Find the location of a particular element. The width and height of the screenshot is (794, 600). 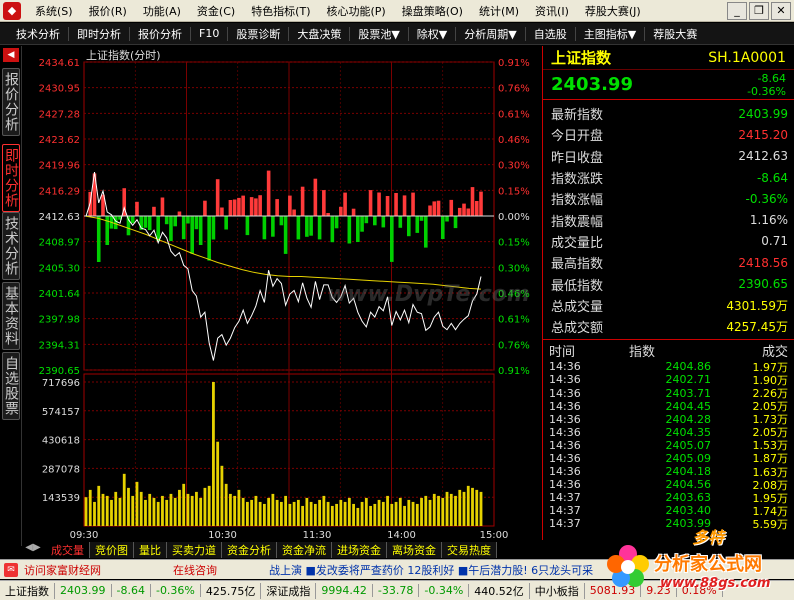

indicator-tab-5: 资金净流 is located at coordinates (304, 550).